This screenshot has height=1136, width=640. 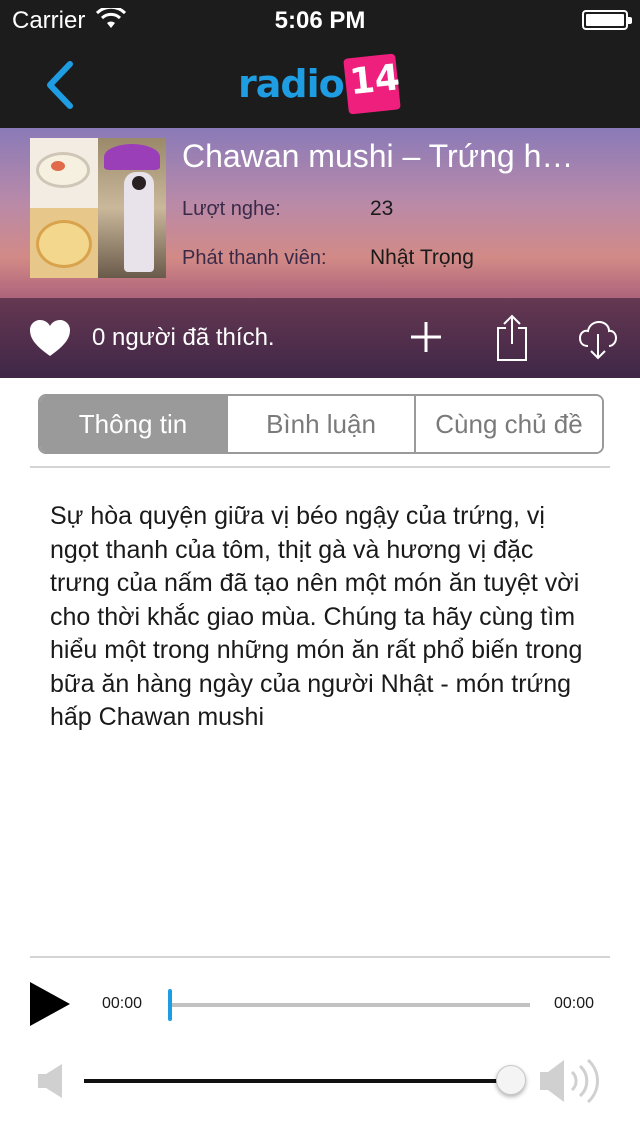 I want to click on current-time: 00:00, so click(x=122, y=1003).